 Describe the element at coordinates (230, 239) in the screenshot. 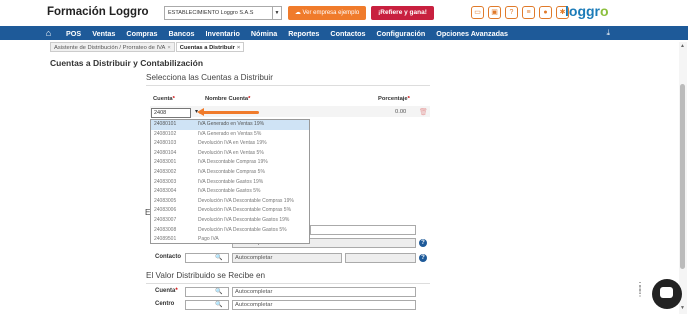

I see `list-item: 24089501 Pago IVA` at that location.